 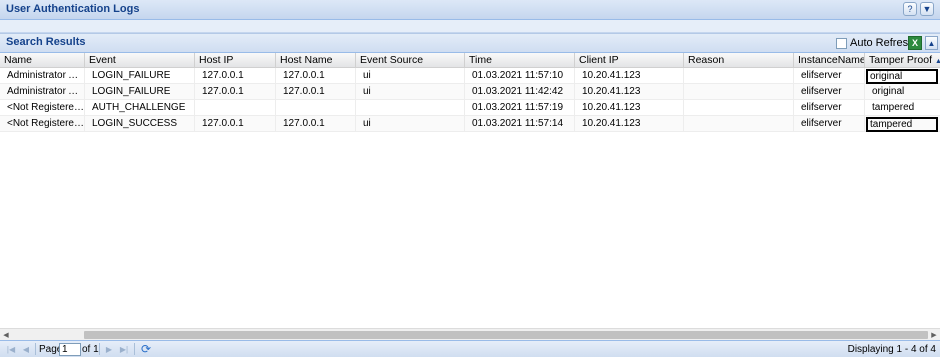 What do you see at coordinates (26, 349) in the screenshot?
I see `prev-page-icon: ◀` at bounding box center [26, 349].